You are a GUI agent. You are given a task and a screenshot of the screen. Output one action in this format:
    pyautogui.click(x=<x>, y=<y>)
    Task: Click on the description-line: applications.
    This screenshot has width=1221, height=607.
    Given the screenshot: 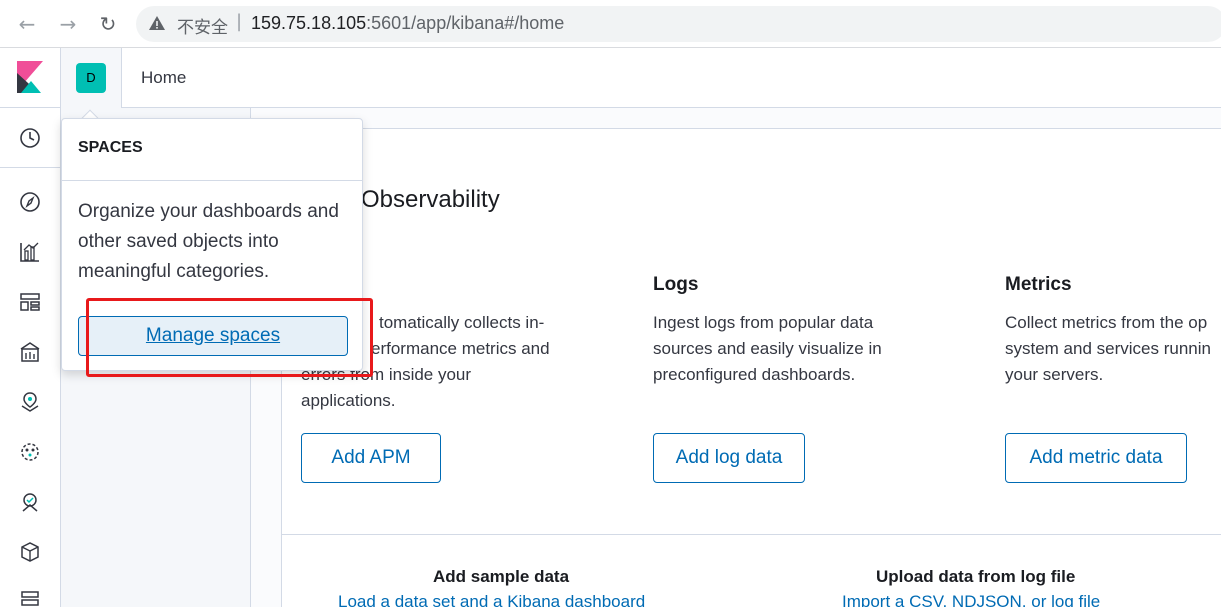 What is the action you would take?
    pyautogui.click(x=348, y=400)
    